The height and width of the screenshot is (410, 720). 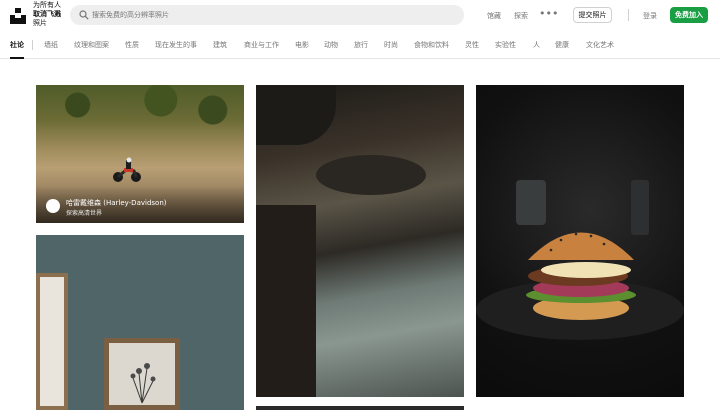 I want to click on category-current-events: 现在发生的事, so click(x=176, y=45).